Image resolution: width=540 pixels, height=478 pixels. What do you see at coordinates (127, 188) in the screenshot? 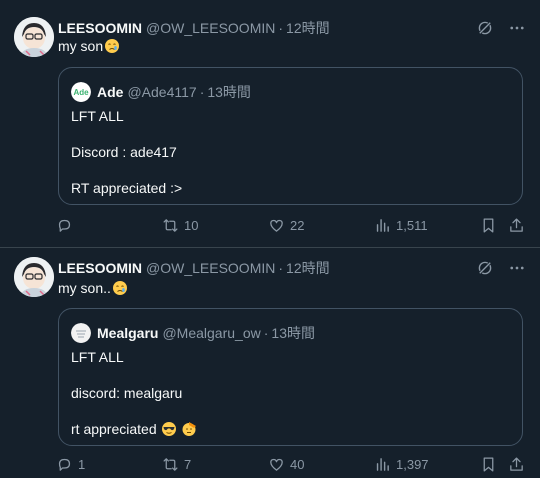
I see `quoted-text-line: RT appreciated :>` at bounding box center [127, 188].